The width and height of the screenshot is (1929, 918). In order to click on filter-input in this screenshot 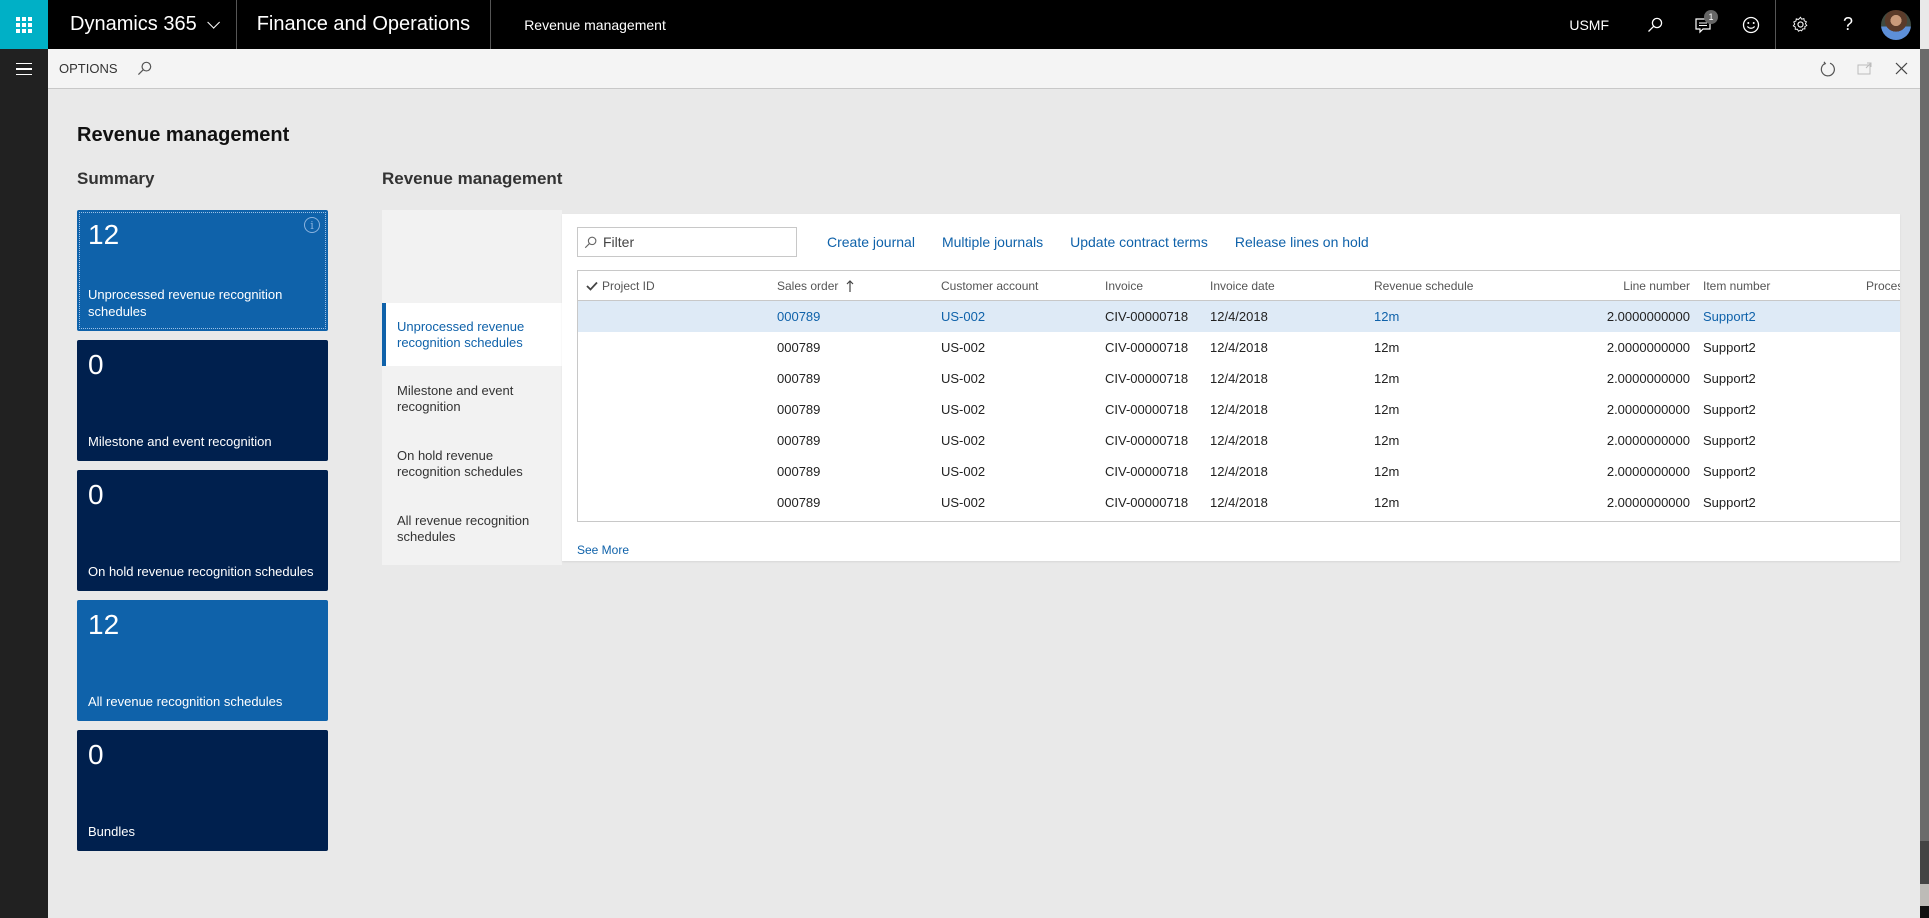, I will do `click(693, 242)`.